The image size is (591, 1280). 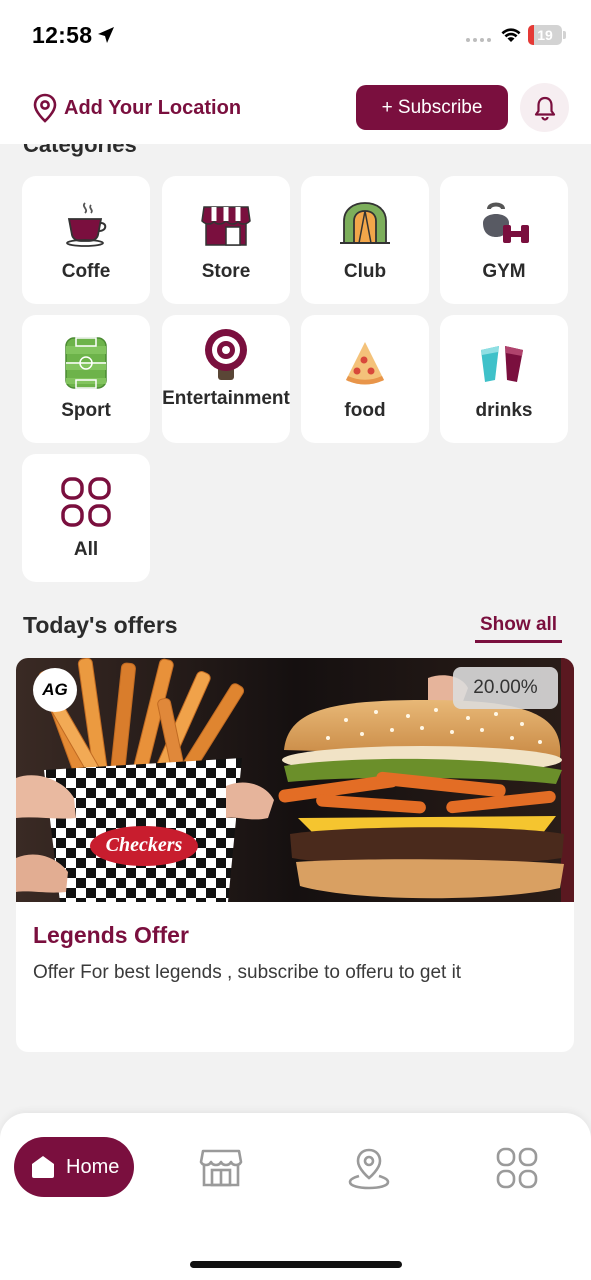 What do you see at coordinates (86, 410) in the screenshot?
I see `category-label: Sport` at bounding box center [86, 410].